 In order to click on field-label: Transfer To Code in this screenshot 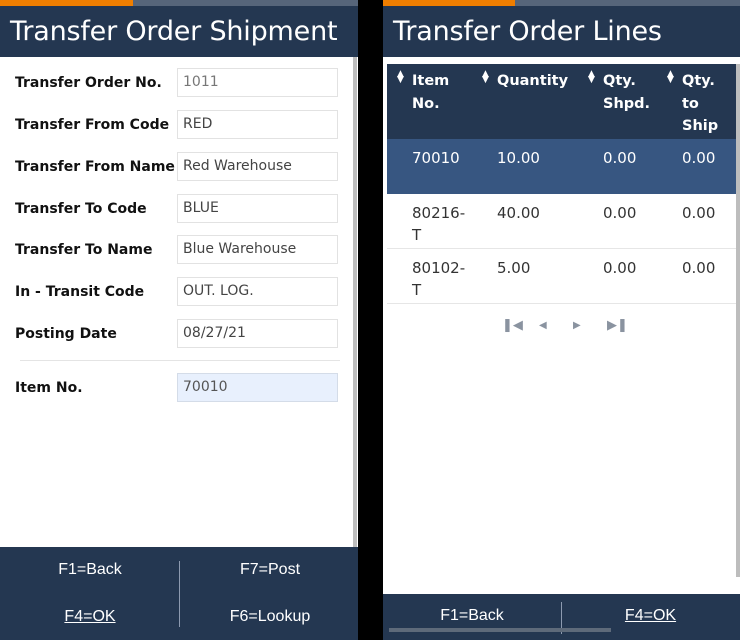, I will do `click(81, 209)`.